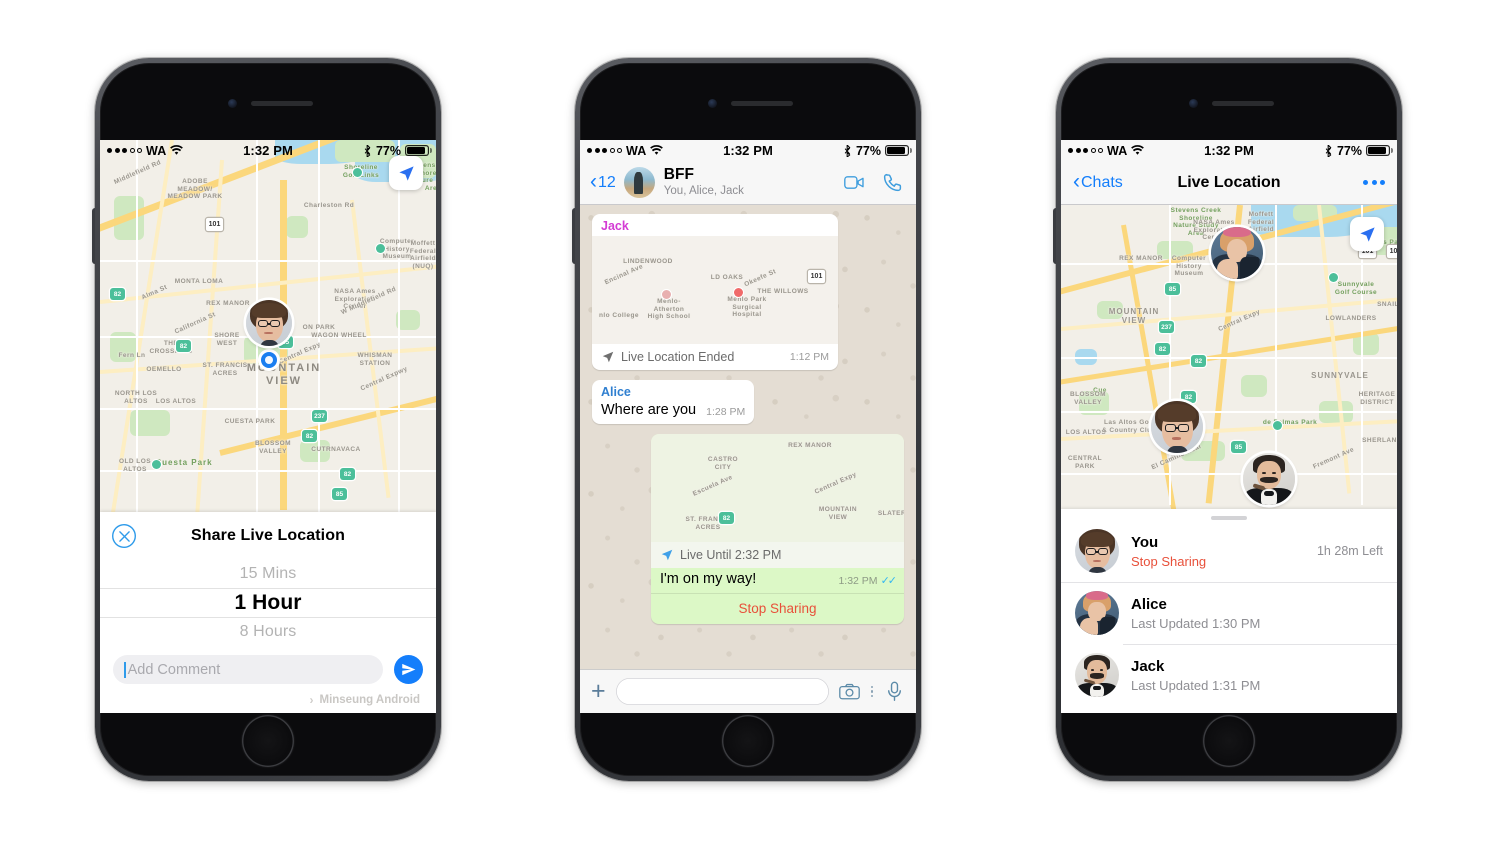 The image size is (1500, 844). What do you see at coordinates (1176, 438) in the screenshot?
I see `avatar-mouth` at bounding box center [1176, 438].